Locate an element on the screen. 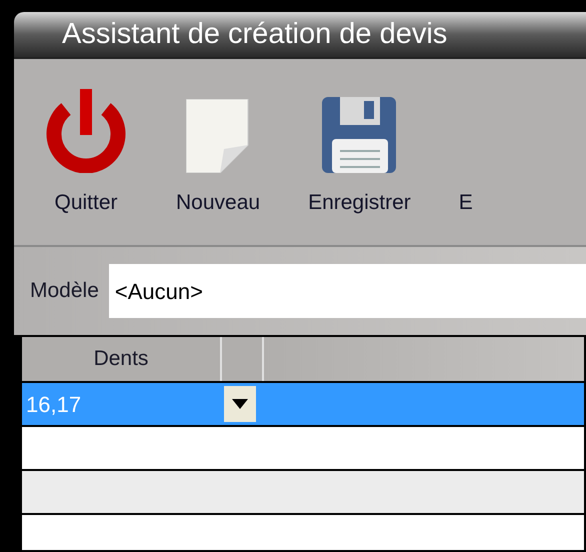 This screenshot has width=586, height=552. blank-page-icon is located at coordinates (218, 136).